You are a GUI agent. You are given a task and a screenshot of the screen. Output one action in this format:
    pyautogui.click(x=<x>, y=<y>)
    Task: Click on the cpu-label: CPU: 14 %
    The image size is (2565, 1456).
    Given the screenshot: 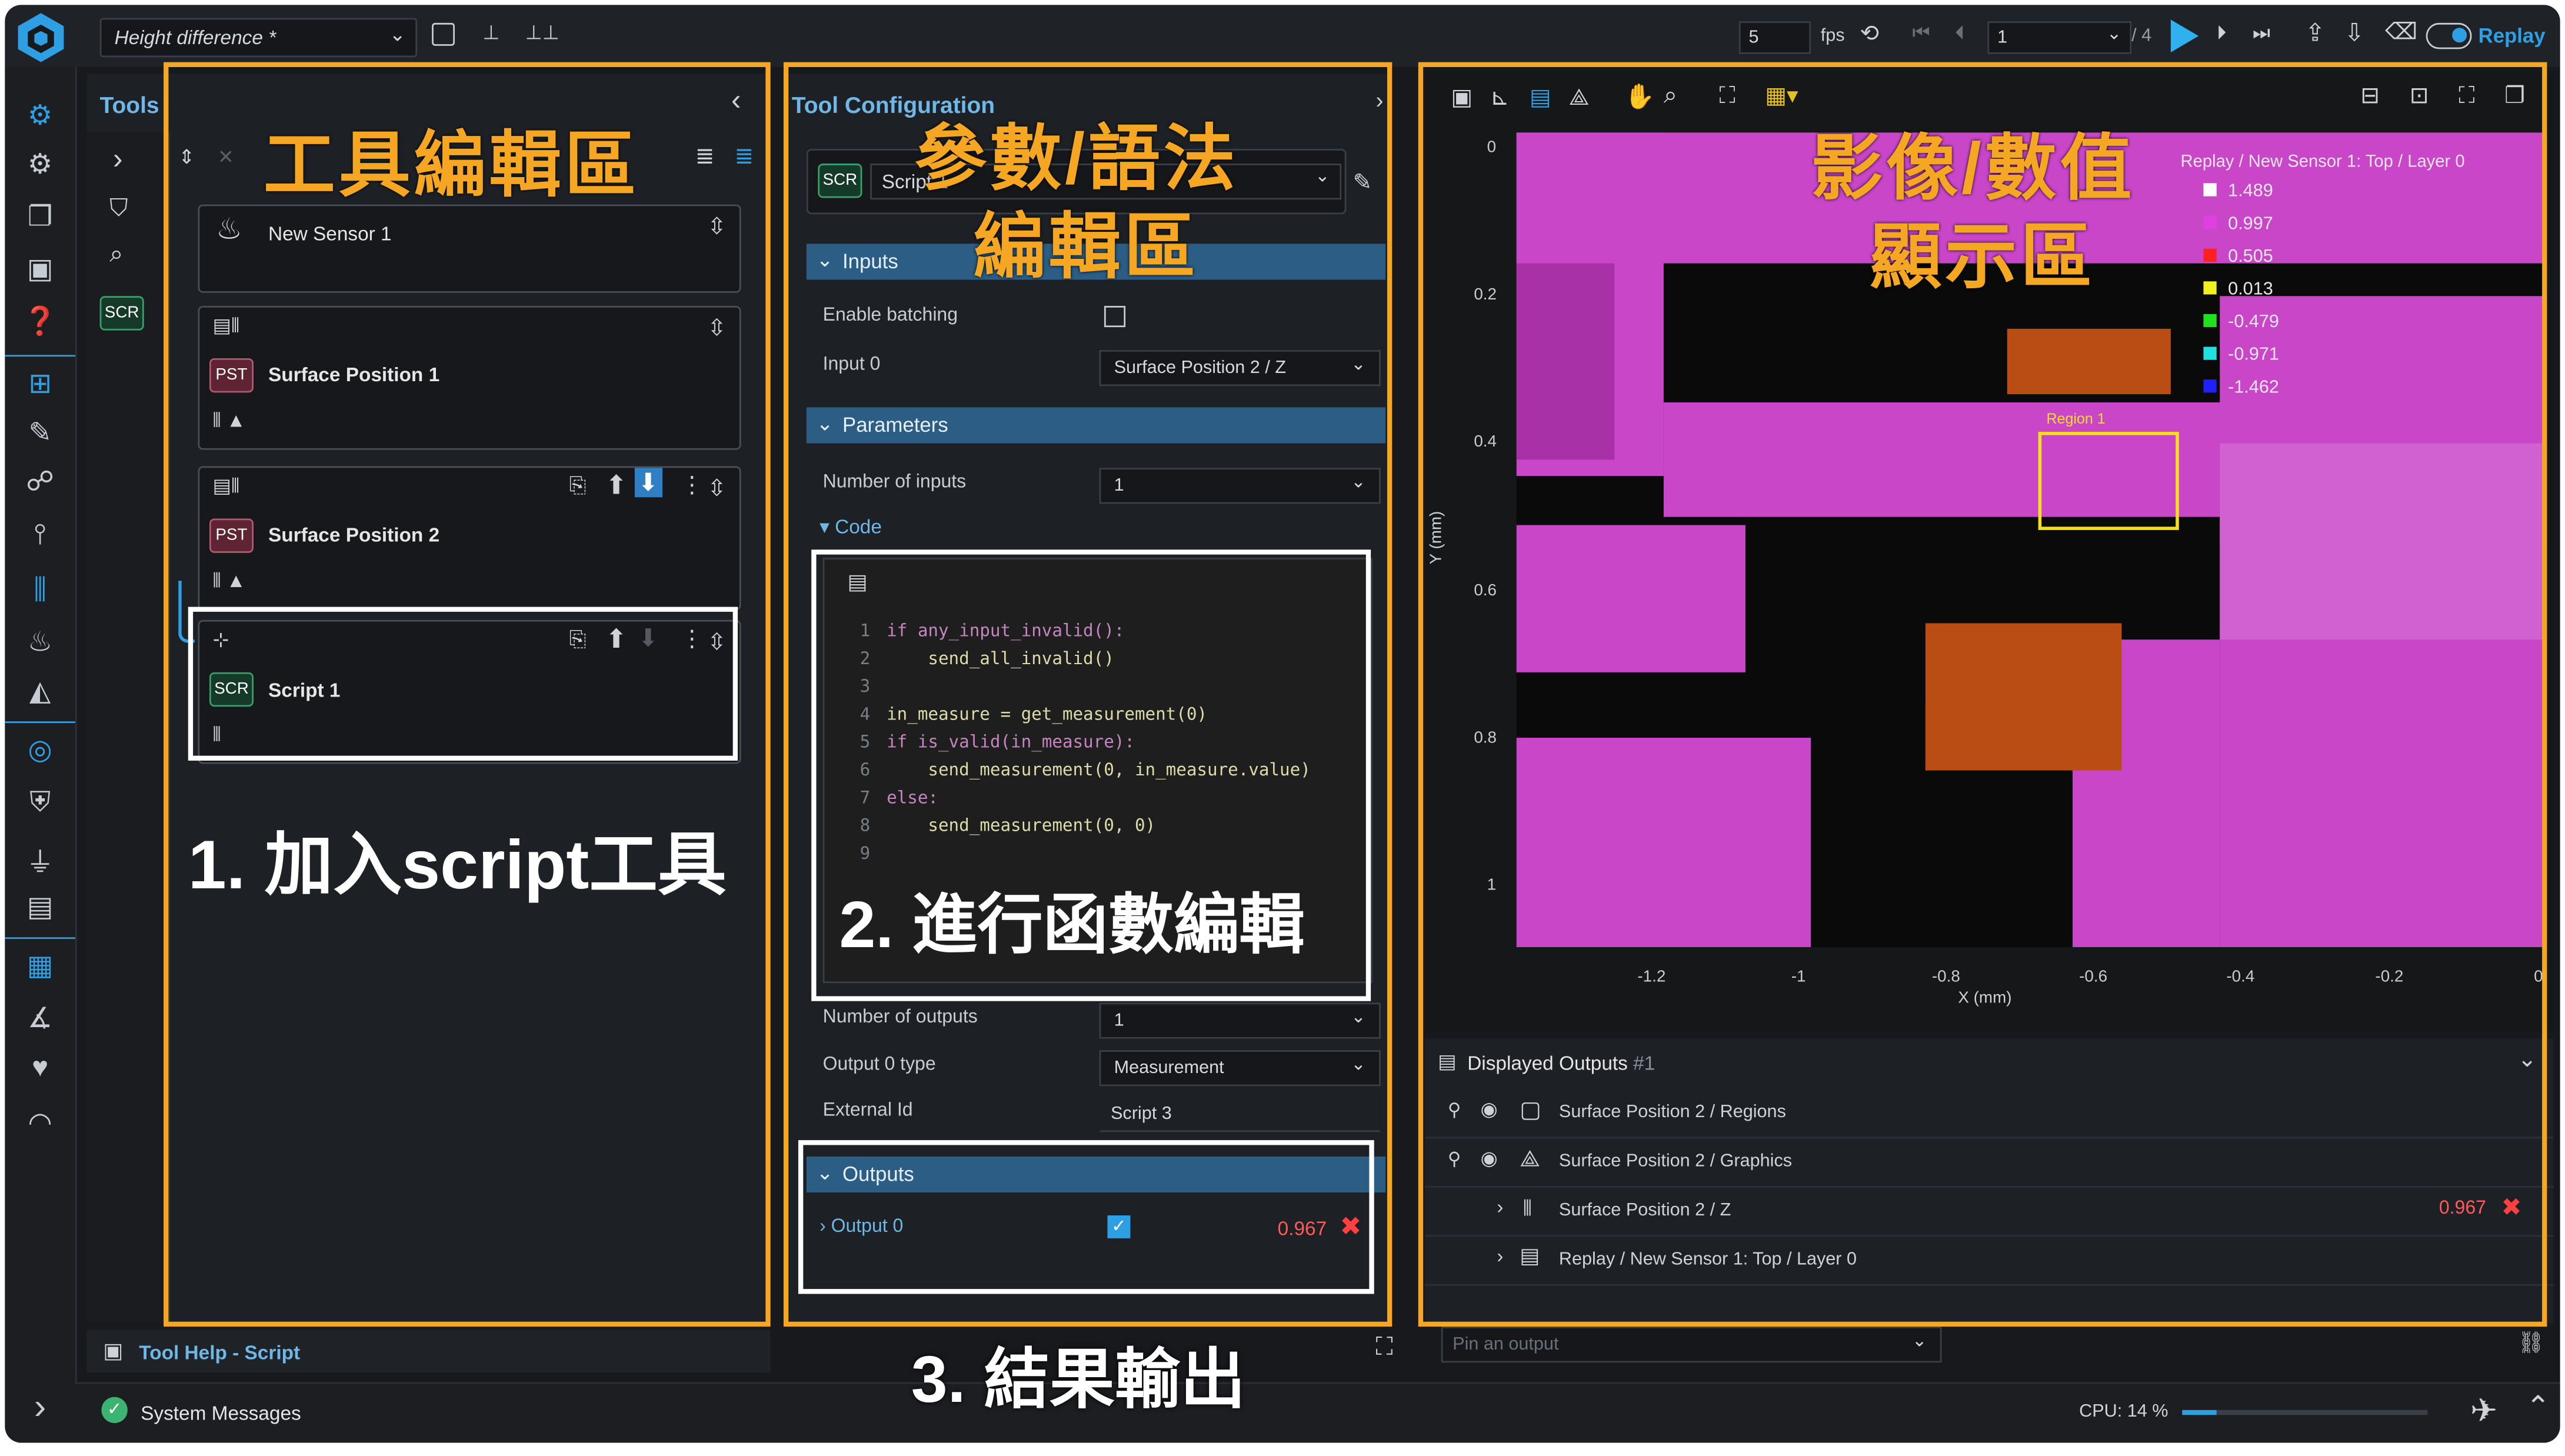 What is the action you would take?
    pyautogui.click(x=2123, y=1411)
    